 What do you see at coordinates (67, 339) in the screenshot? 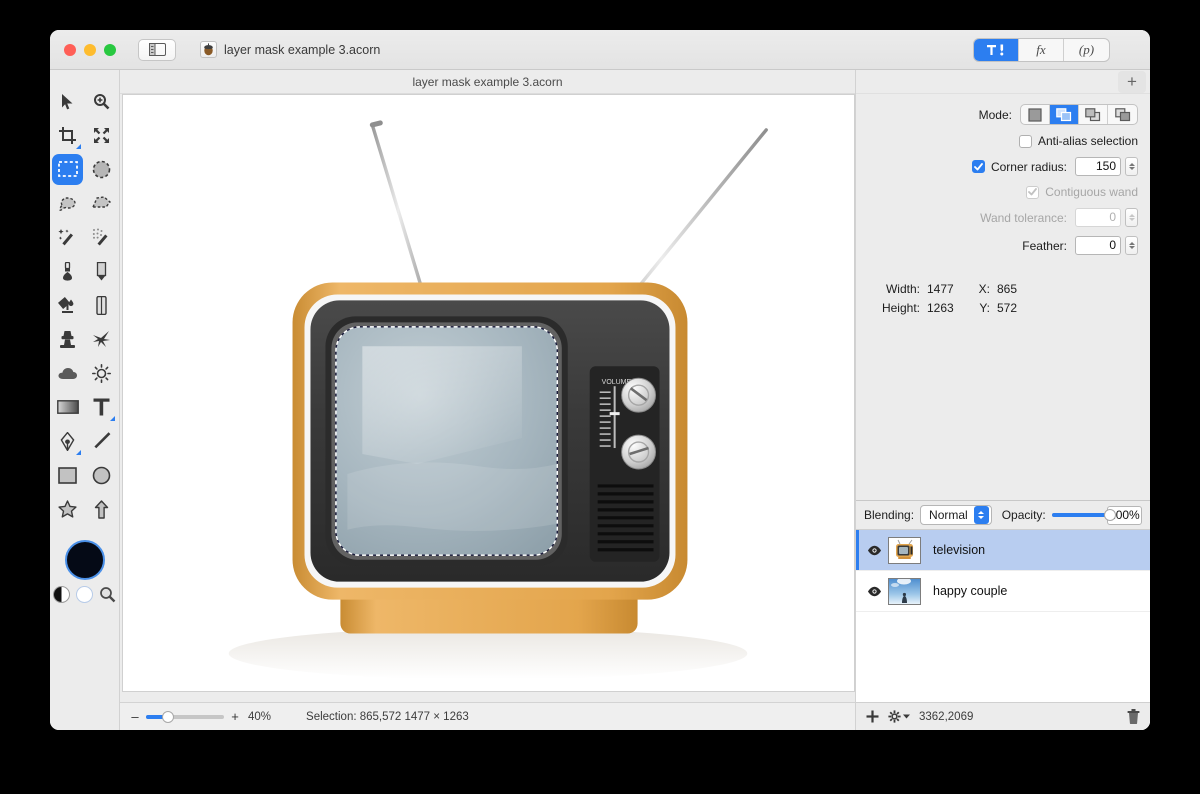
I see `clone-stamp-tool` at bounding box center [67, 339].